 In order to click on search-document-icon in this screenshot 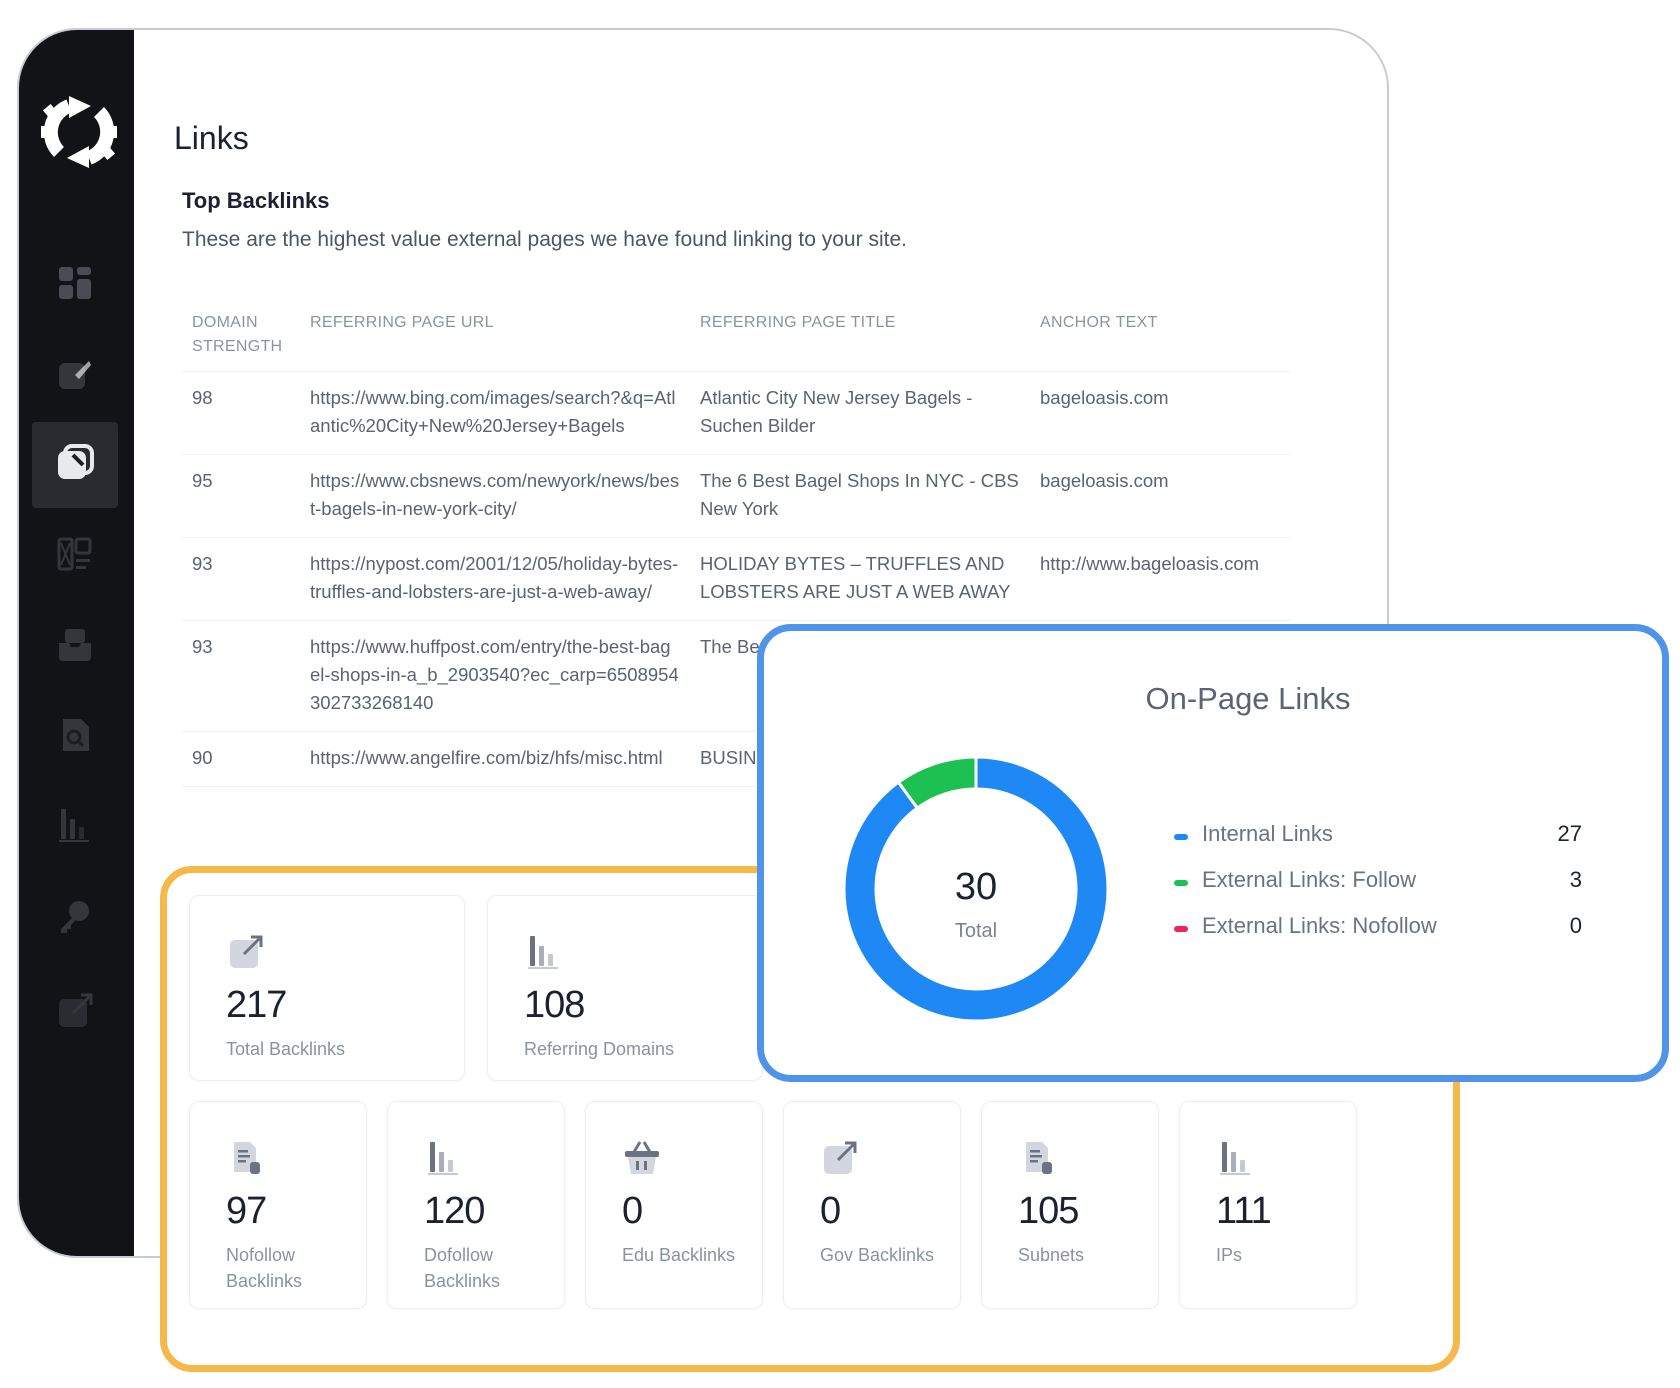, I will do `click(75, 737)`.